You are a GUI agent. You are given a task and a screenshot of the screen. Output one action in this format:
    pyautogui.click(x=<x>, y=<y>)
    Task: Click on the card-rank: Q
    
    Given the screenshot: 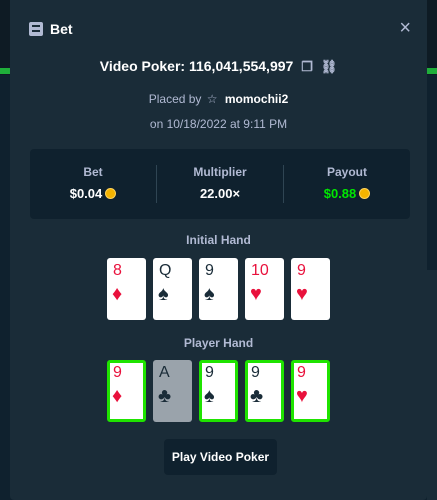 What is the action you would take?
    pyautogui.click(x=165, y=270)
    